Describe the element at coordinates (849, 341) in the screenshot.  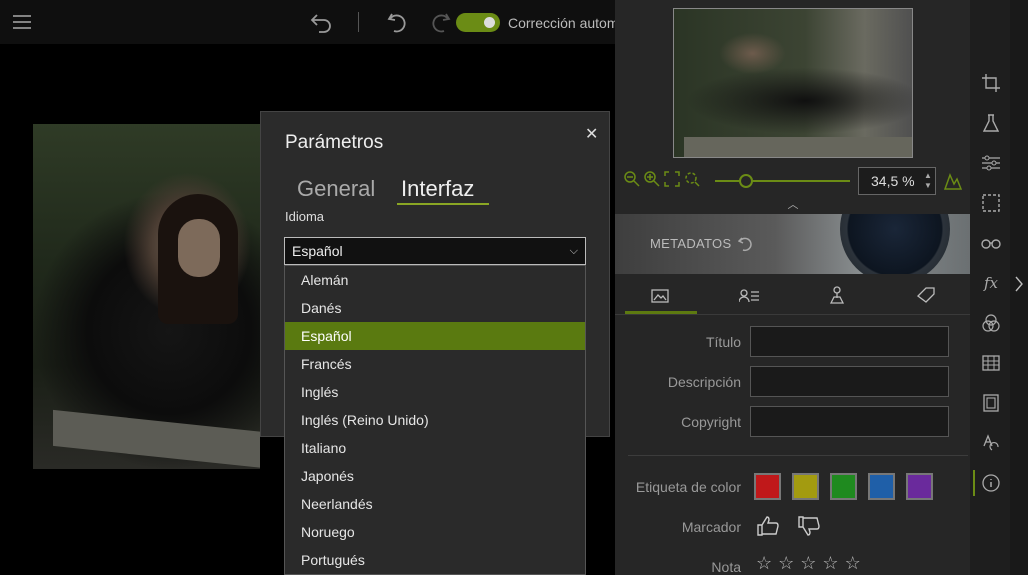
I see `title-input` at that location.